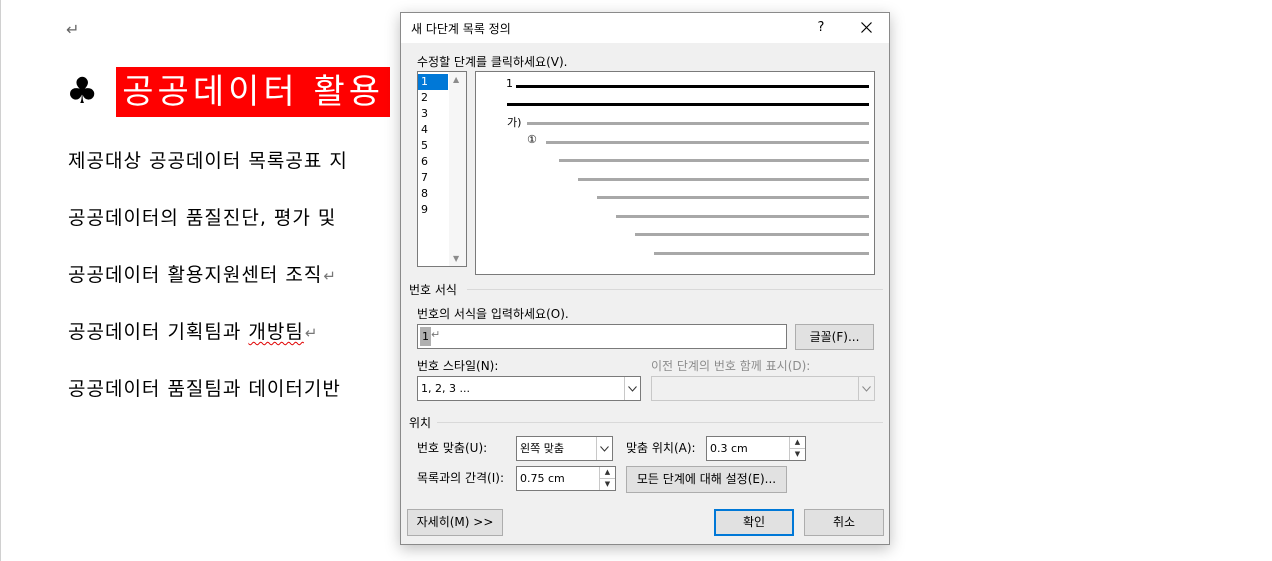 The height and width of the screenshot is (561, 1272). What do you see at coordinates (645, 28) in the screenshot?
I see `dialog-titlebar: 새 다단계 목록 정의 ?` at bounding box center [645, 28].